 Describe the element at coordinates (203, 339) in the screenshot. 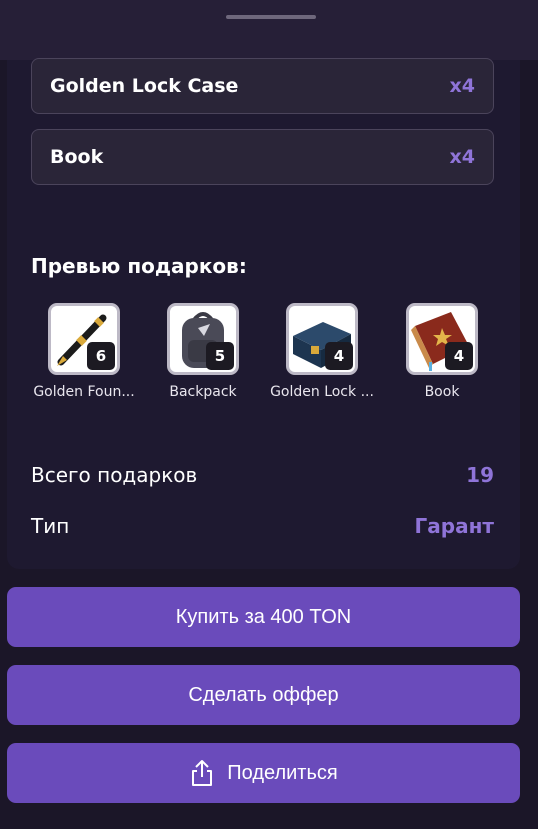

I see `preview-thumbnail: 5` at that location.